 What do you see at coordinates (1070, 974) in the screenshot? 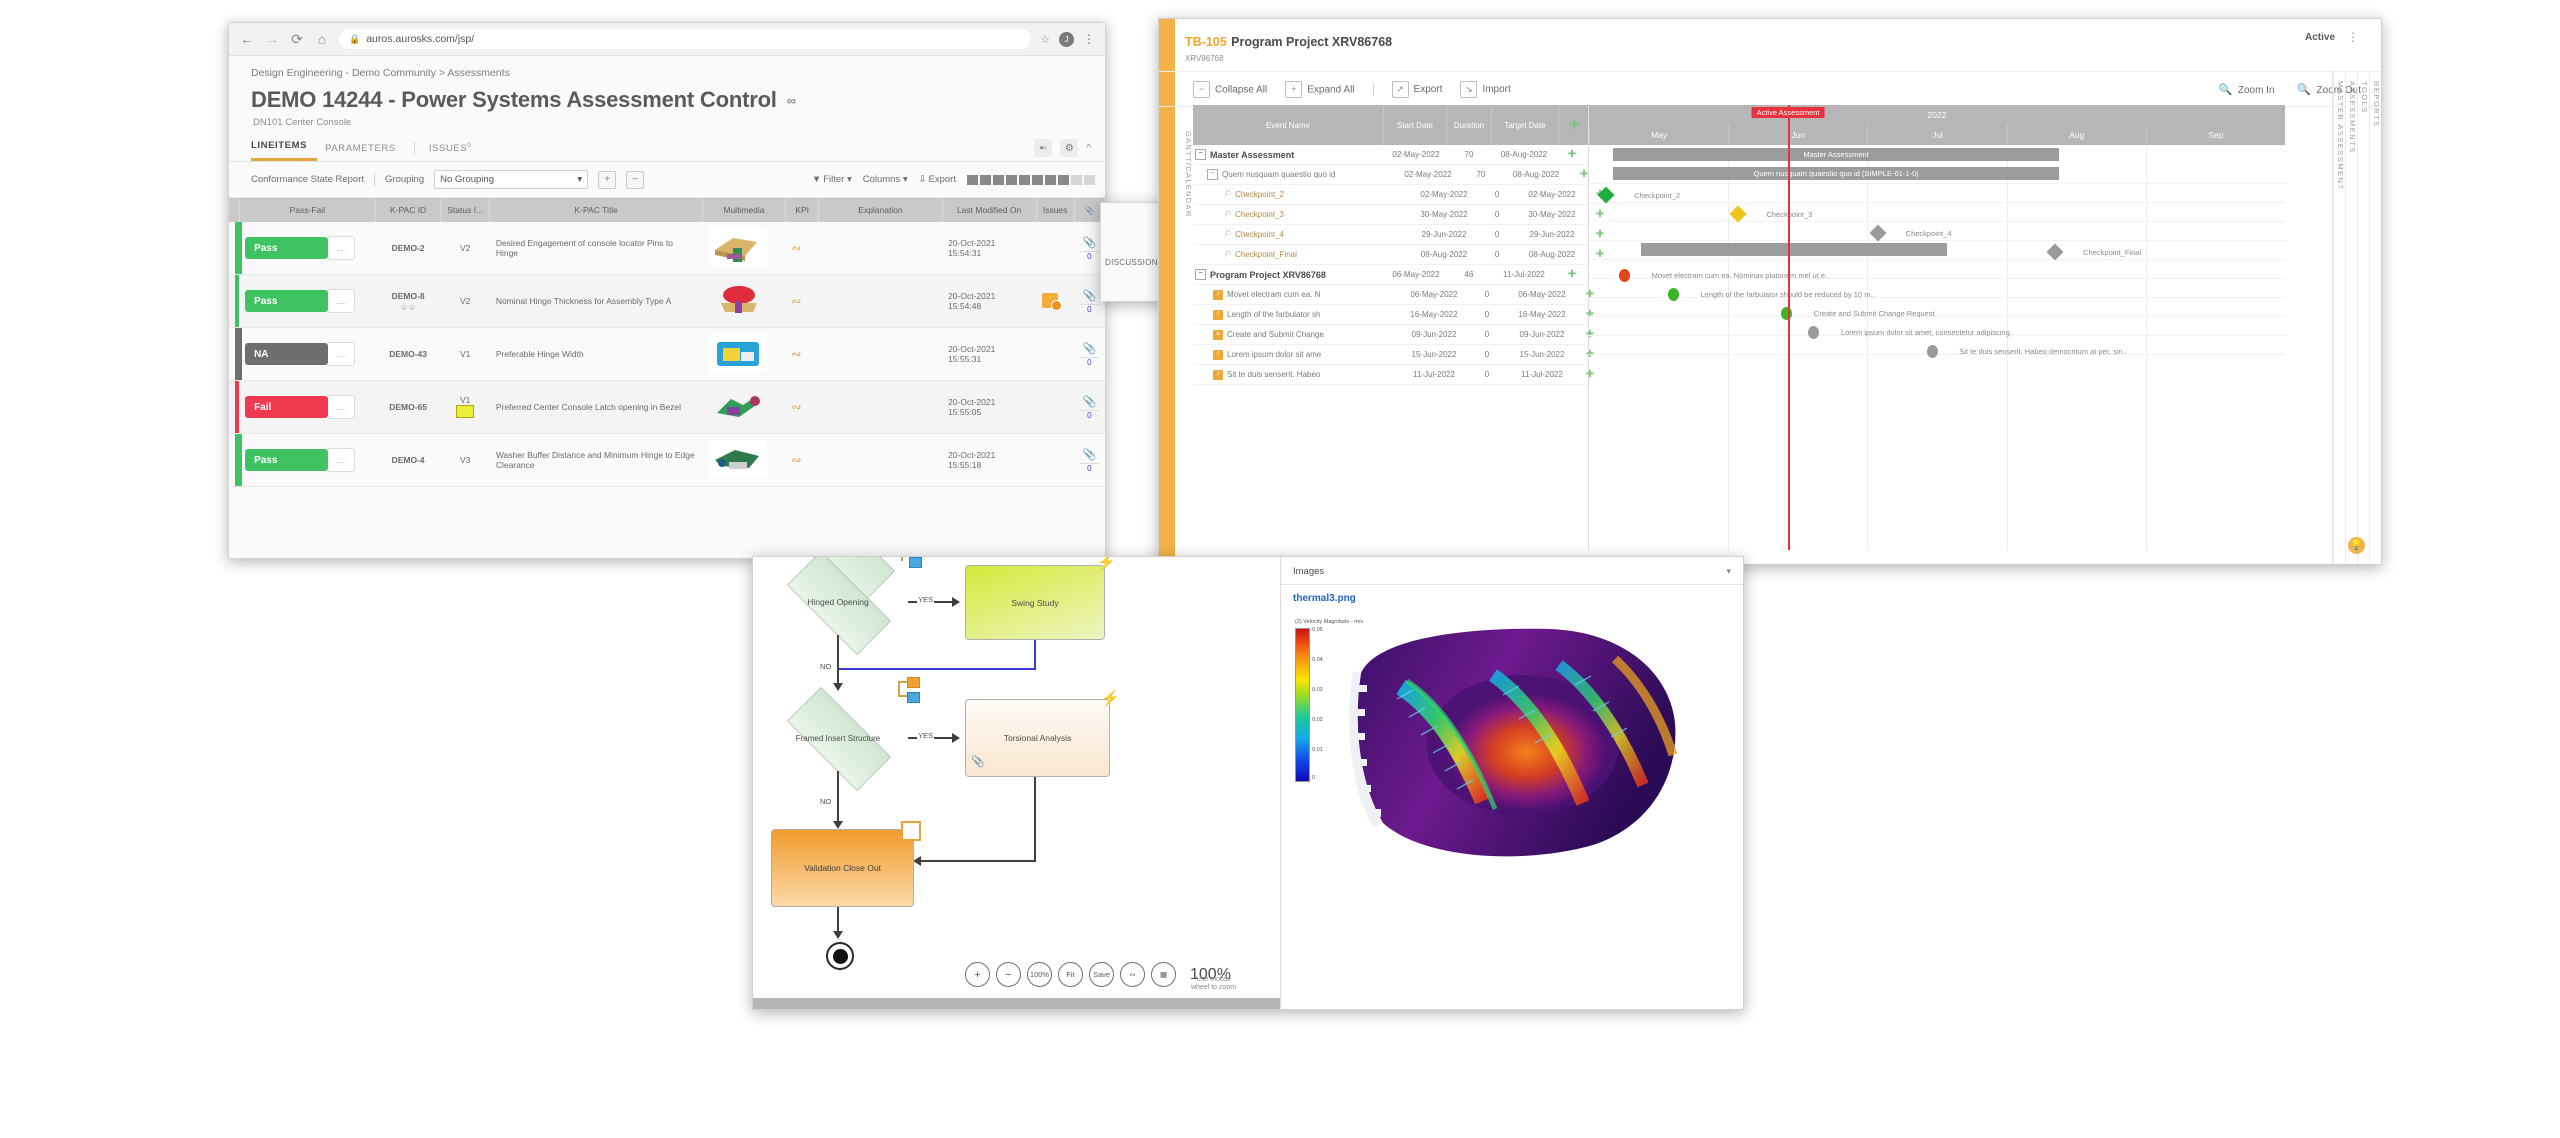
I see `zoom-fit-button: Fit` at bounding box center [1070, 974].